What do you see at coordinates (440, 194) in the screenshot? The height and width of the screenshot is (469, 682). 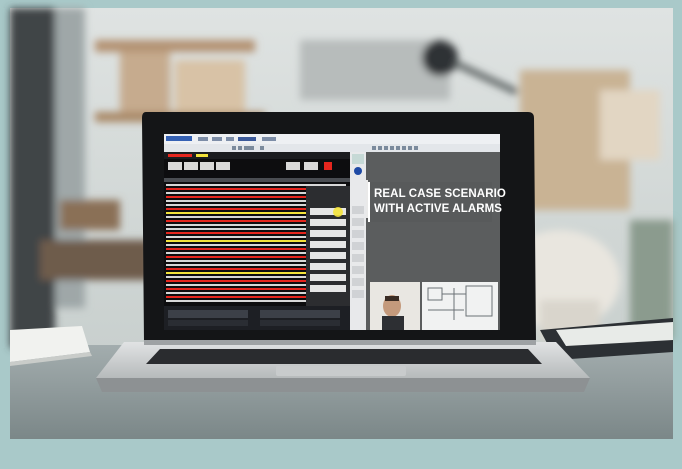 I see `caption-line-1: REAL CASE SCENARIO` at bounding box center [440, 194].